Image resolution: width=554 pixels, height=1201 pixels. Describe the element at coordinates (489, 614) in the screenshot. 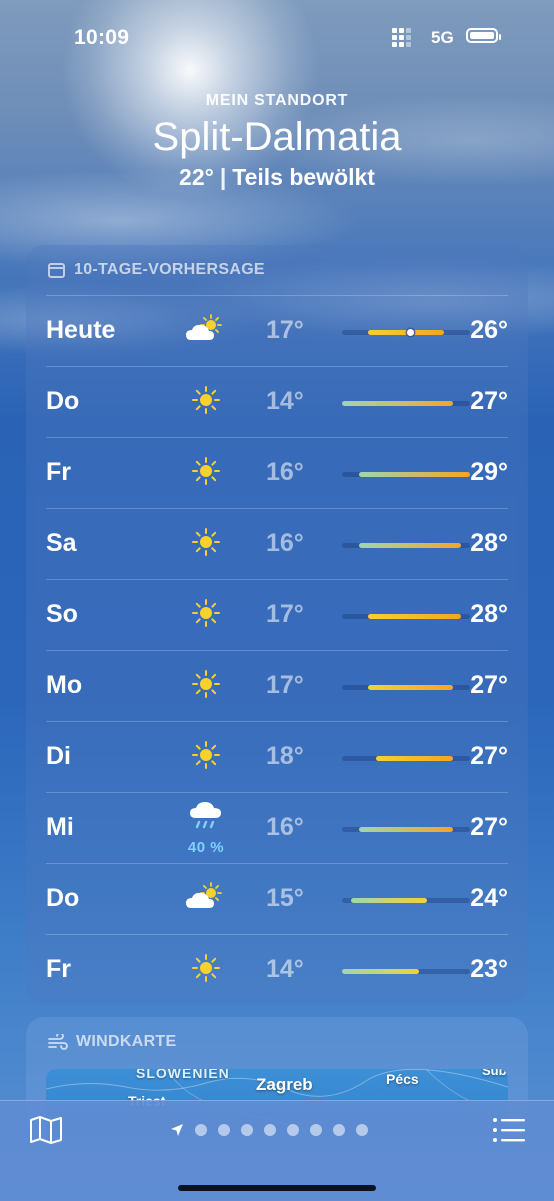

I see `forecast-high-temp: 28°` at that location.